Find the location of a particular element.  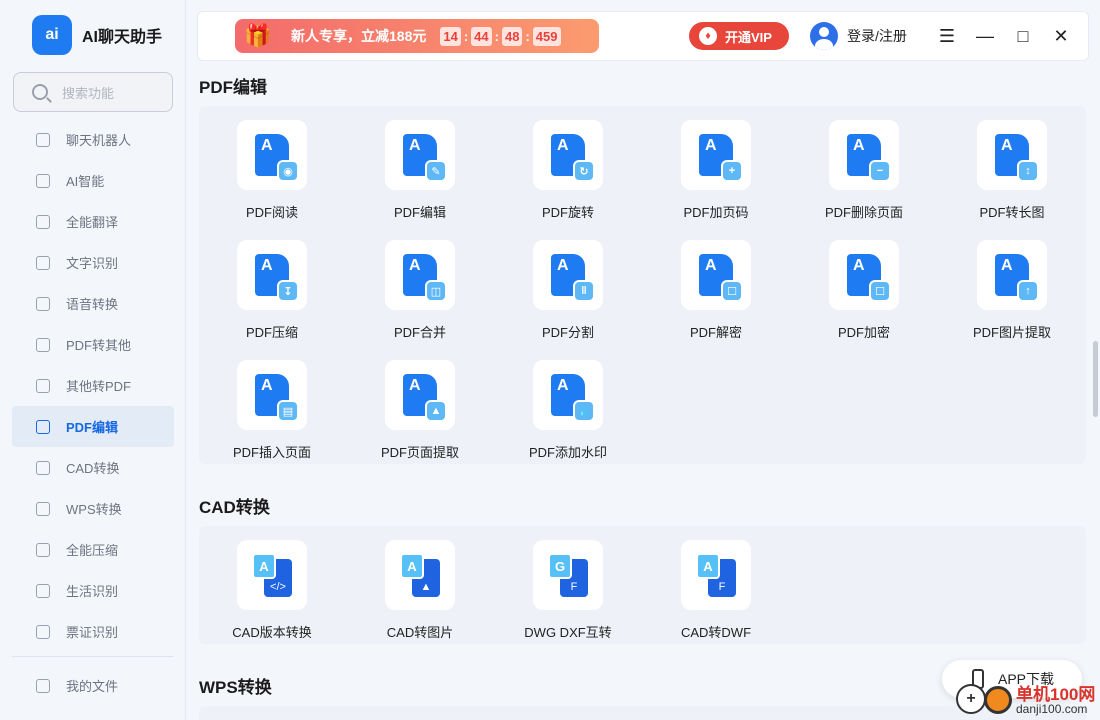

pdf-edit-icon: A ✎ is located at coordinates (425, 158).